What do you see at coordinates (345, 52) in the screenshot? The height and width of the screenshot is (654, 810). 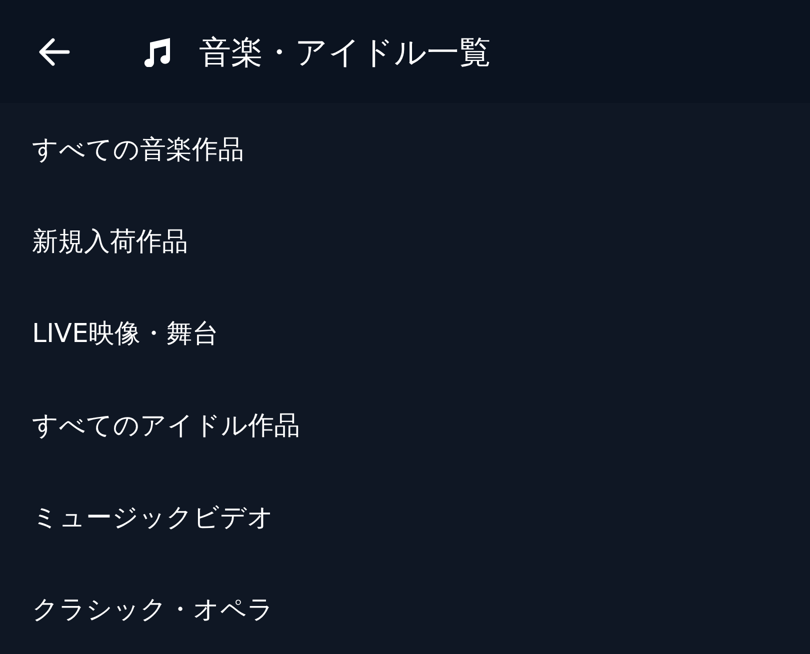 I see `page-title: 音楽・アイドル一覧` at bounding box center [345, 52].